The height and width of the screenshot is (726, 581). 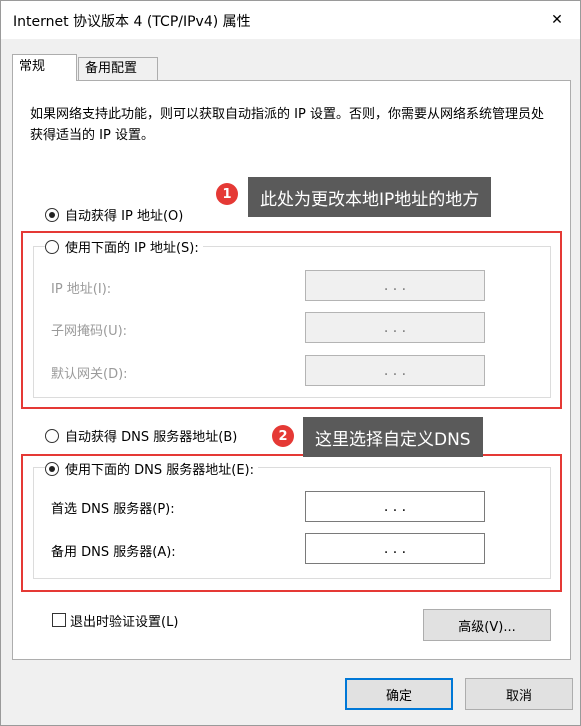 I want to click on tab-general: 常规, so click(x=44, y=67).